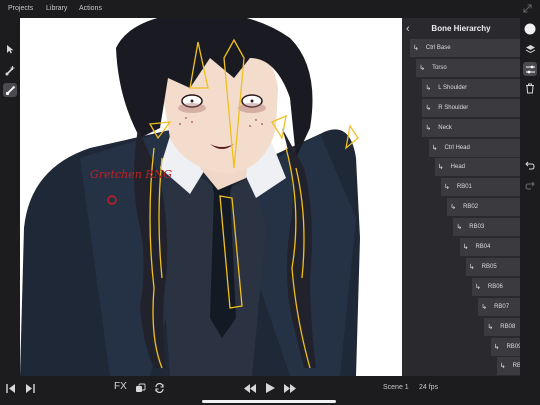  I want to click on bone-row: ↳ RB06, so click(496, 286).